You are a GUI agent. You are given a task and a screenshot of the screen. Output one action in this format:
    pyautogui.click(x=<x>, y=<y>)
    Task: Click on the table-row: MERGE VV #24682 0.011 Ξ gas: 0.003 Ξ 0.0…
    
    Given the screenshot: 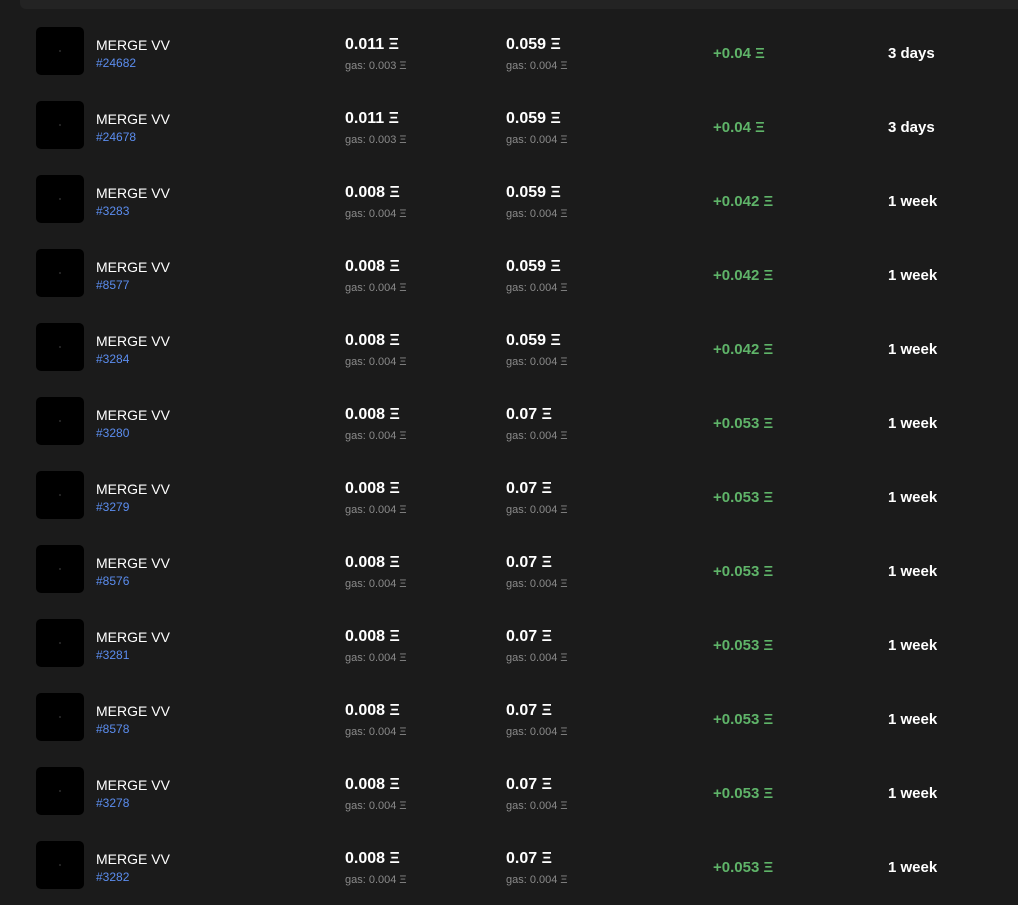 What is the action you would take?
    pyautogui.click(x=509, y=54)
    